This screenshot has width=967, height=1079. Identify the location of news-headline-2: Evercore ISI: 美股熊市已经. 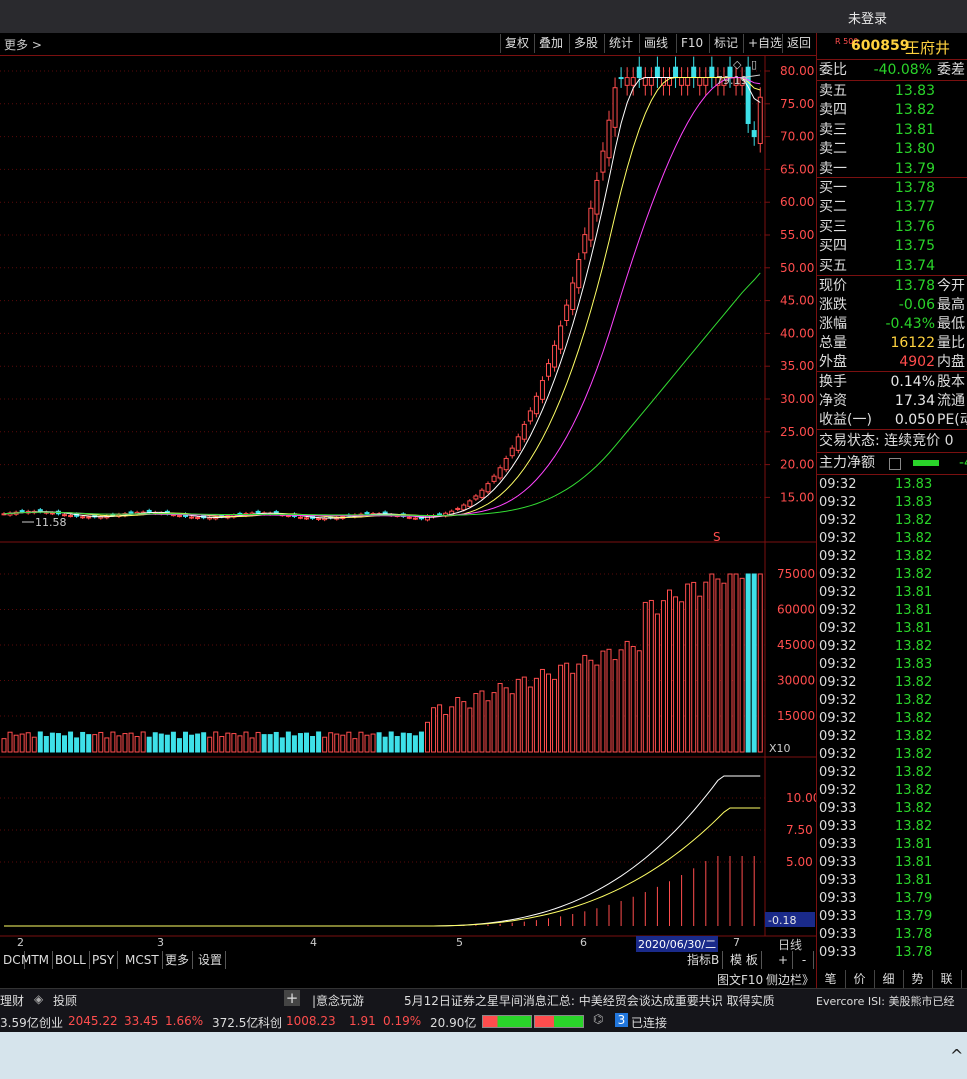
(885, 1001).